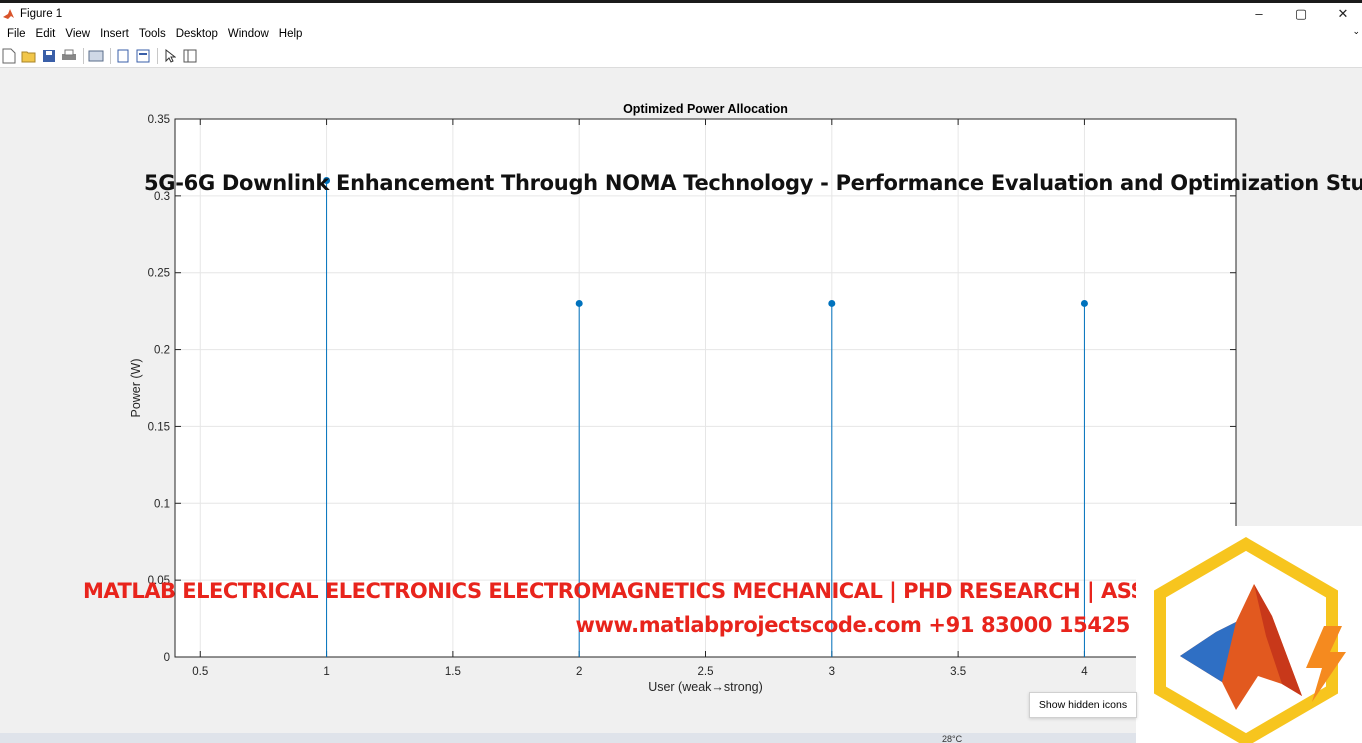 The image size is (1362, 743). I want to click on menu-help: Help, so click(291, 34).